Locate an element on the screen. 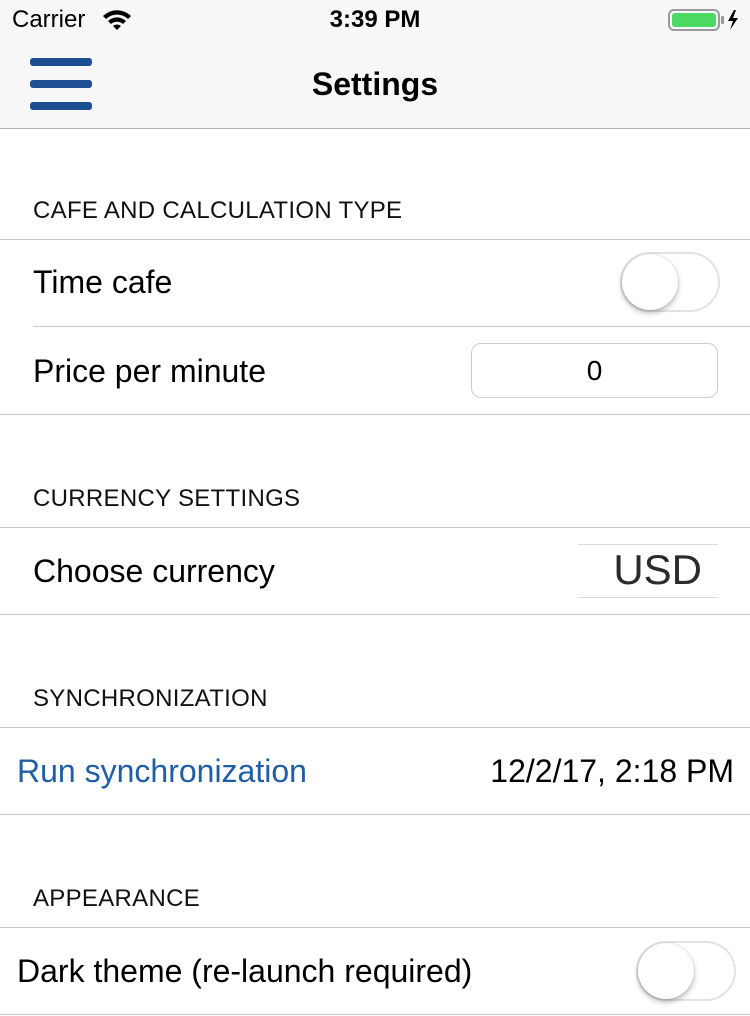 The width and height of the screenshot is (750, 1016). page-title: Settings is located at coordinates (375, 84).